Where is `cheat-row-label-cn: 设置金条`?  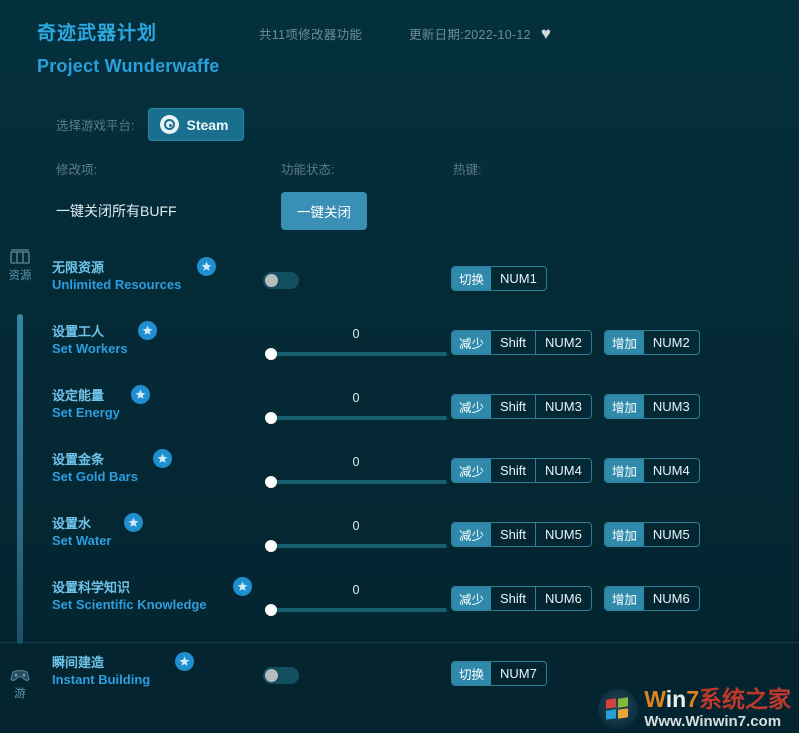 cheat-row-label-cn: 设置金条 is located at coordinates (78, 459).